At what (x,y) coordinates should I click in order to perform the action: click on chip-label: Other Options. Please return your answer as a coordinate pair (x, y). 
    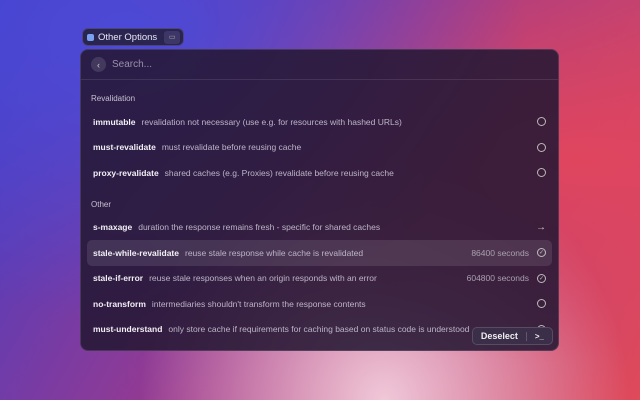
    Looking at the image, I should click on (128, 37).